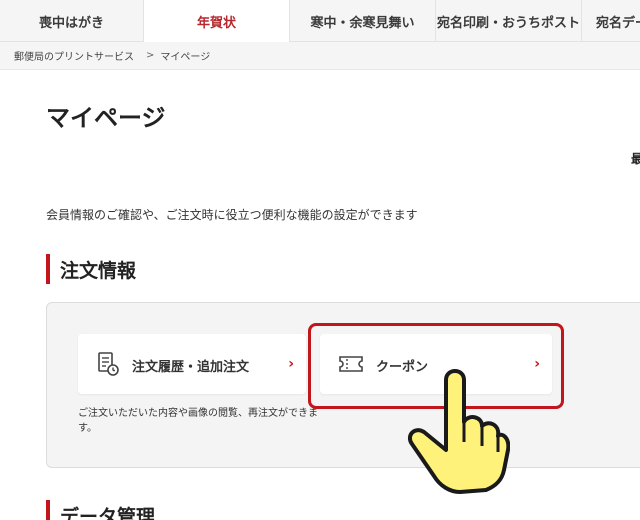 The image size is (640, 520). I want to click on breadcrumb-home-link: 郵便局のプリントサービス, so click(74, 55).